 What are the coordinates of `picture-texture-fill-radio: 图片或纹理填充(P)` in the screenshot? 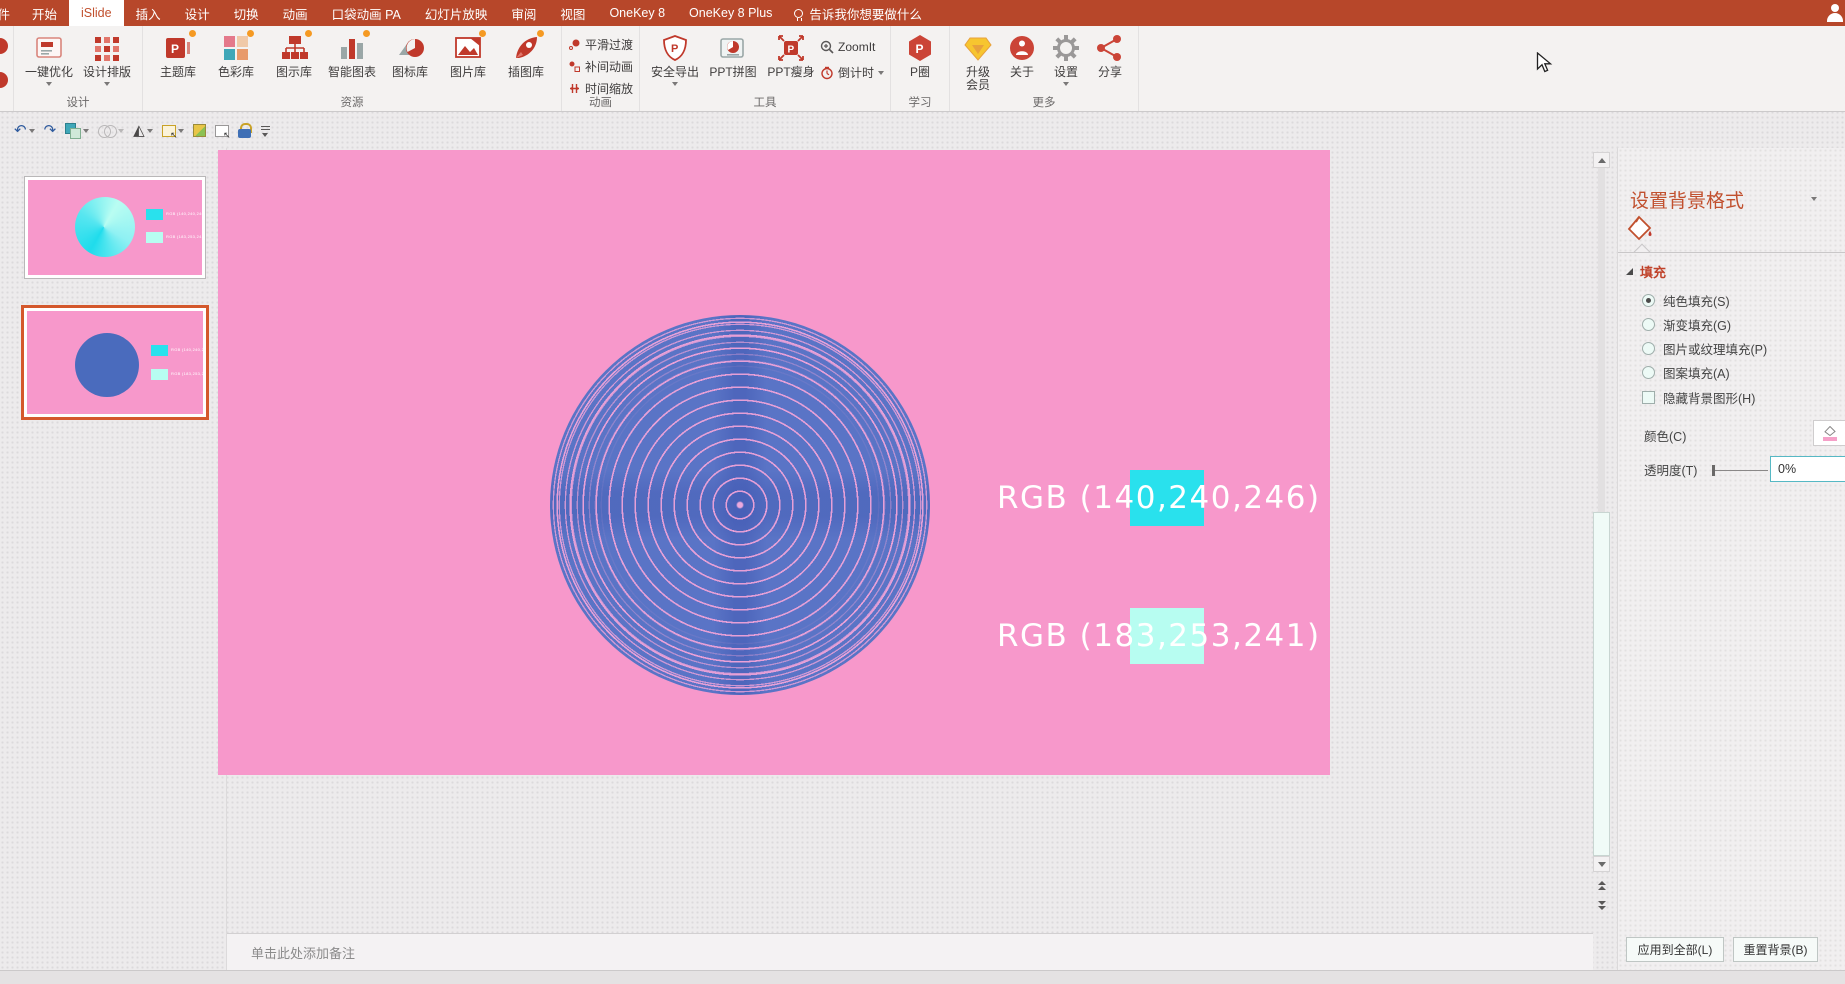 It's located at (1704, 348).